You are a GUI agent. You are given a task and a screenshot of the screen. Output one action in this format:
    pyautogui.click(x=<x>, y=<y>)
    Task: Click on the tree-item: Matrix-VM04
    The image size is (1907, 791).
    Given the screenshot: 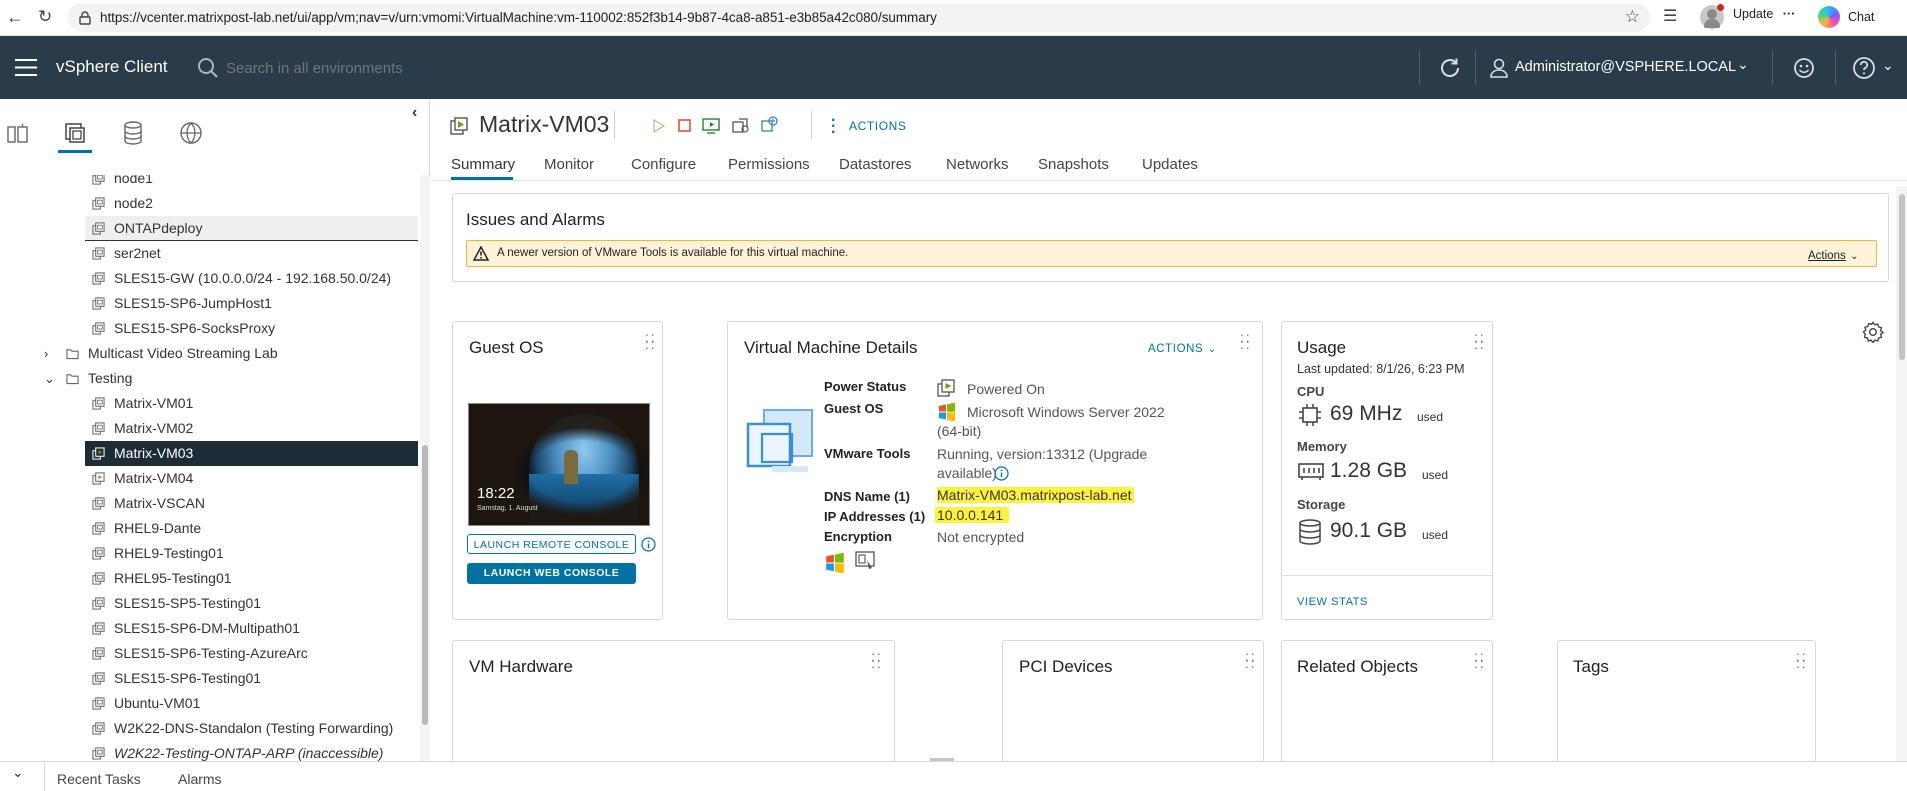 What is the action you would take?
    pyautogui.click(x=209, y=478)
    